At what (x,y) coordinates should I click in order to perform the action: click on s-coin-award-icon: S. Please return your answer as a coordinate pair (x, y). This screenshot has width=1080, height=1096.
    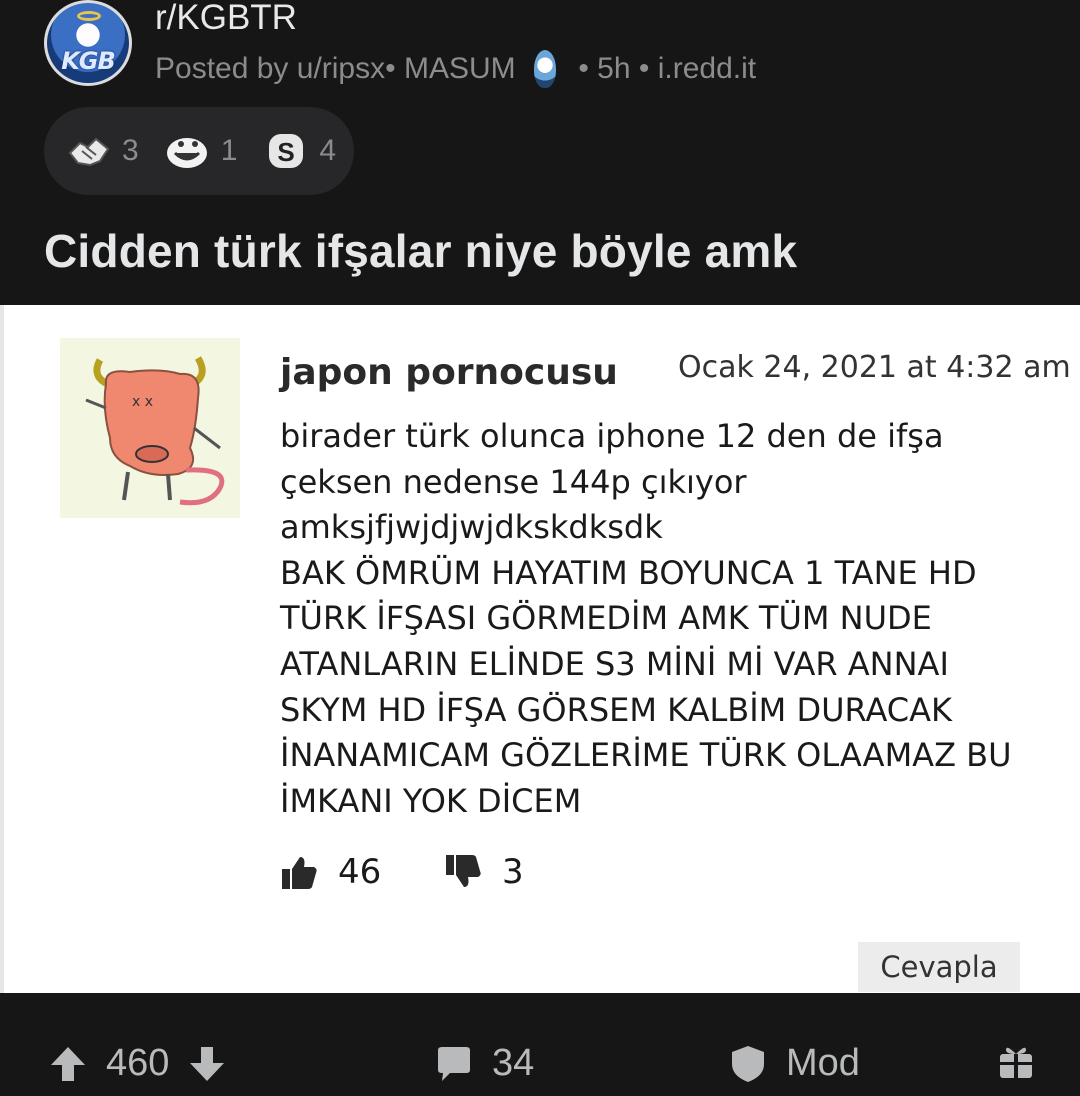
    Looking at the image, I should click on (286, 151).